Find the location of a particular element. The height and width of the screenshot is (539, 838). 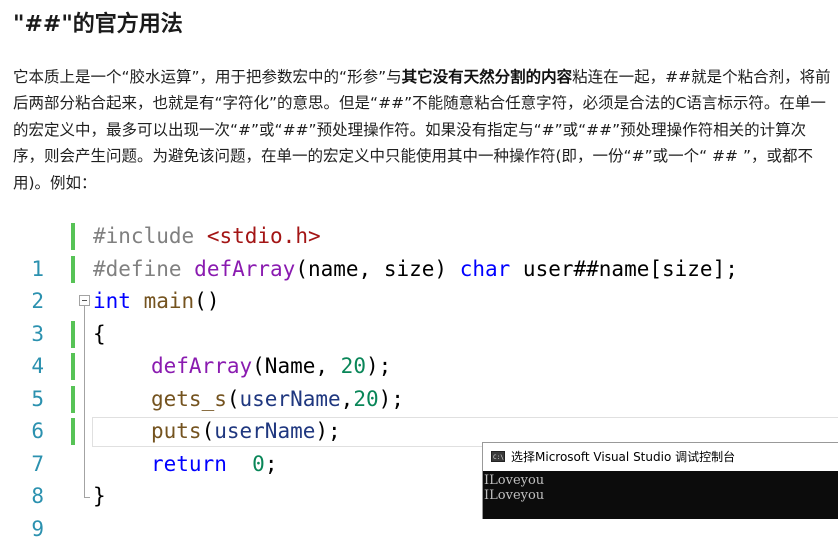

line-number: 9 is located at coordinates (37, 527).